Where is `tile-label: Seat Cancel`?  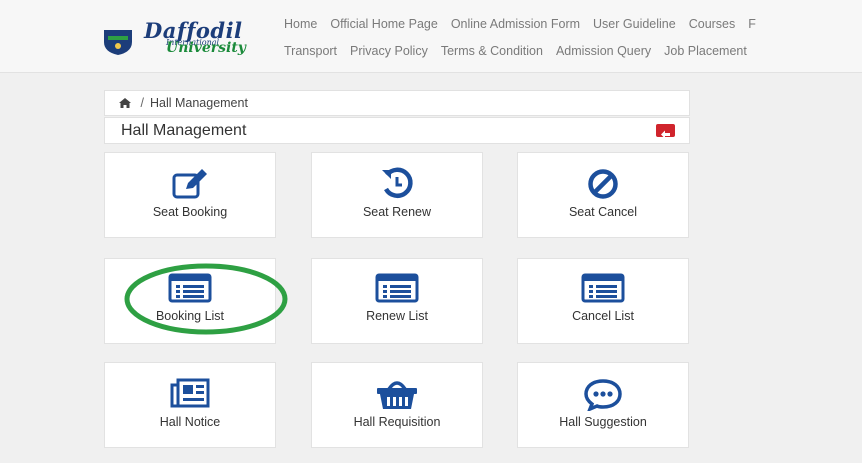
tile-label: Seat Cancel is located at coordinates (603, 212).